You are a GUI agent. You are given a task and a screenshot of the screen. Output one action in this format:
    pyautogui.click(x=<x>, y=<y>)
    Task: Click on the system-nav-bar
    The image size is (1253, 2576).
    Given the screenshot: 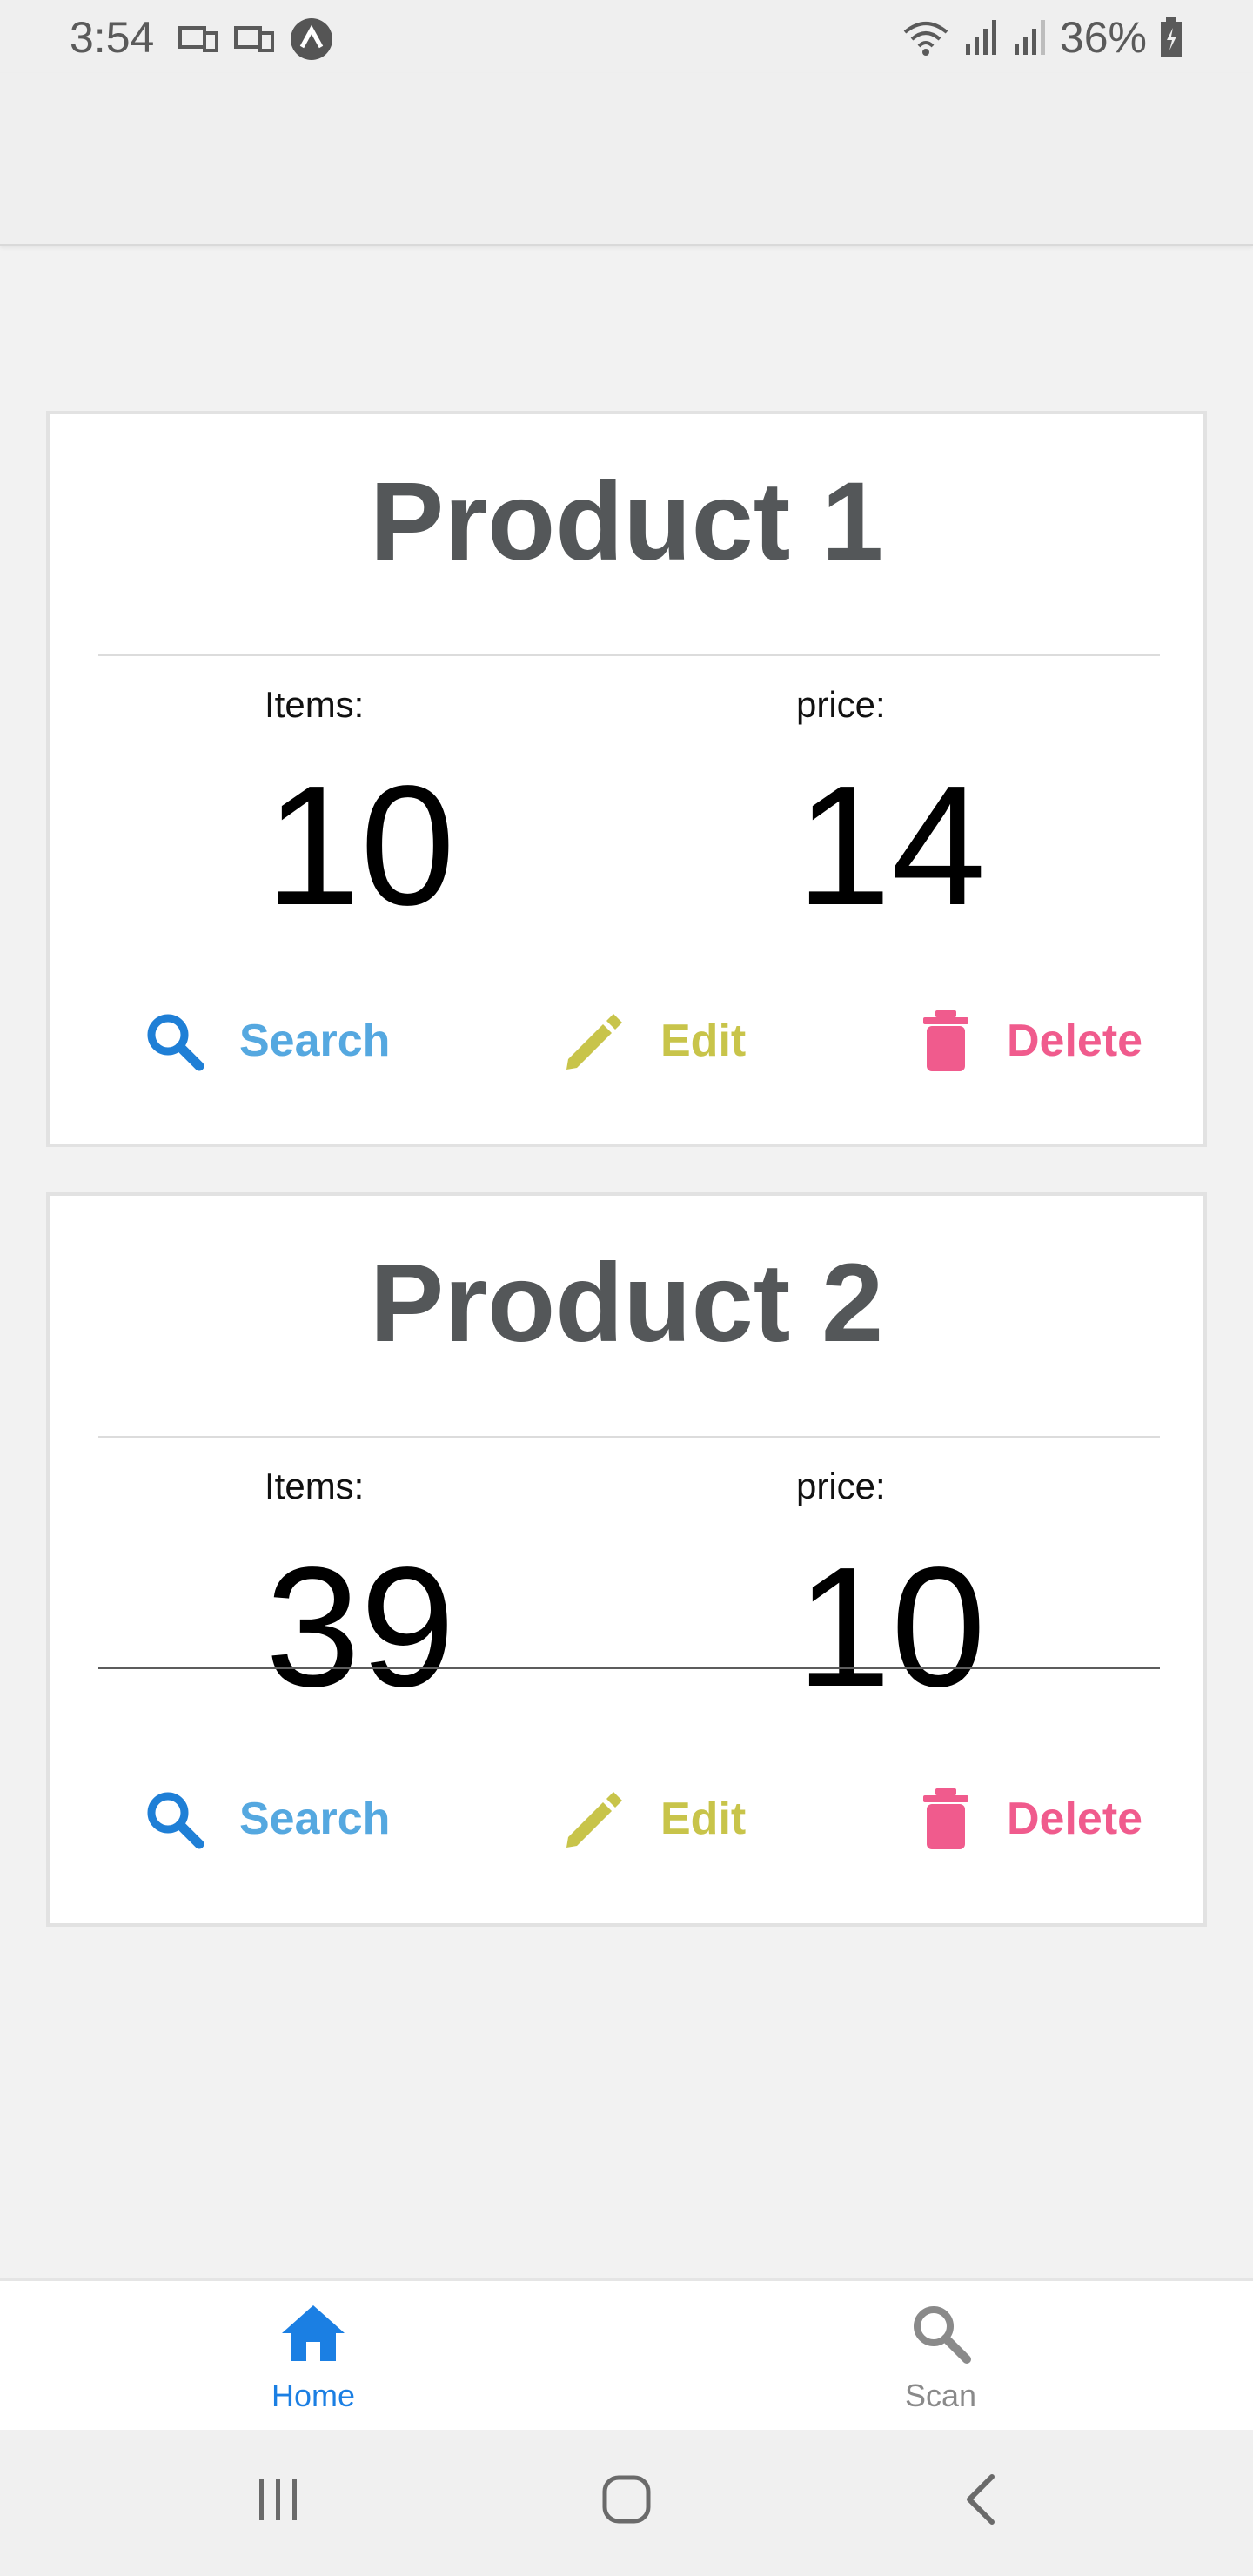 What is the action you would take?
    pyautogui.click(x=626, y=2503)
    